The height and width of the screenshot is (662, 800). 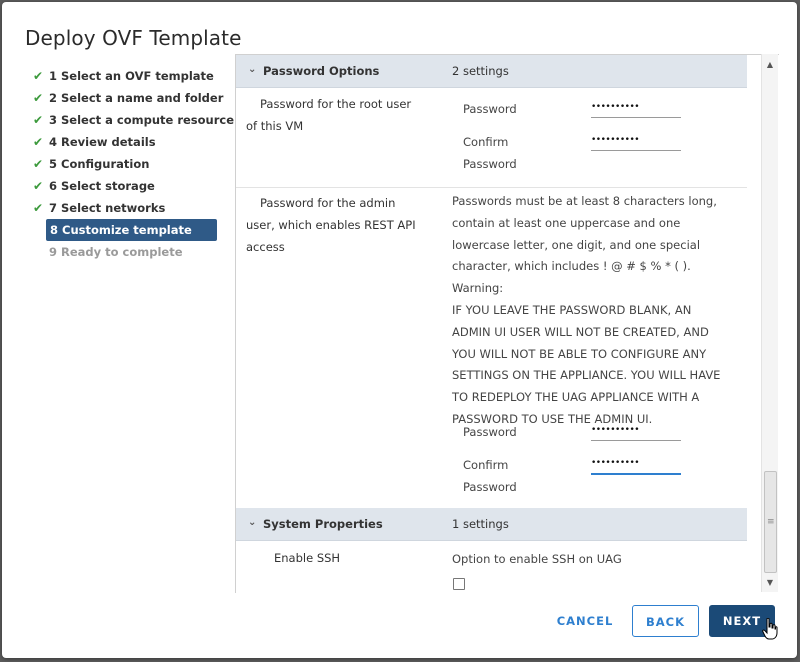 I want to click on step-label: 6 Select storage, so click(x=102, y=186).